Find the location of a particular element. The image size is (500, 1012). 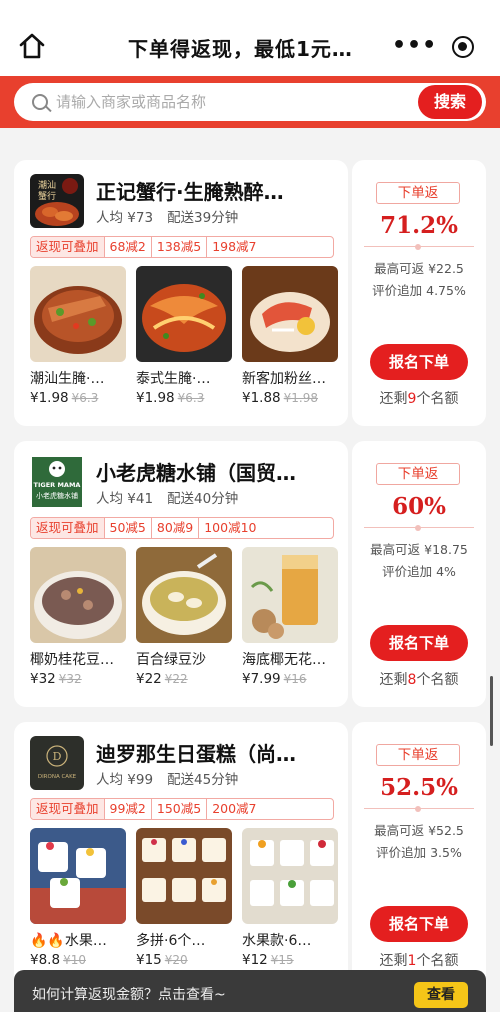

cashback-panel: 下单返 60% 最高可返 ¥18.75 评价追加 4% 报名下单 还剩8个名额 is located at coordinates (419, 574).